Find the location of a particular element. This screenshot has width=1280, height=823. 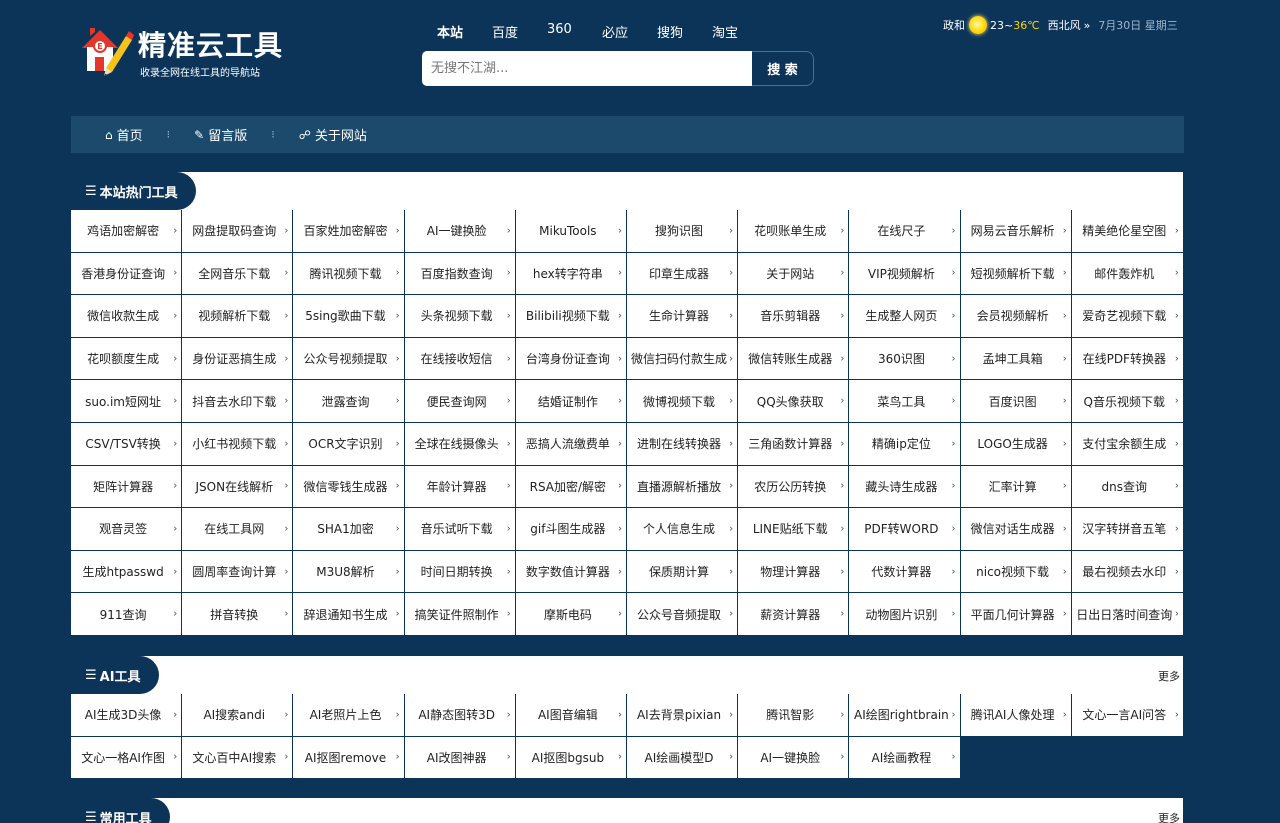

tool-link: 音乐试听下载 is located at coordinates (460, 529).